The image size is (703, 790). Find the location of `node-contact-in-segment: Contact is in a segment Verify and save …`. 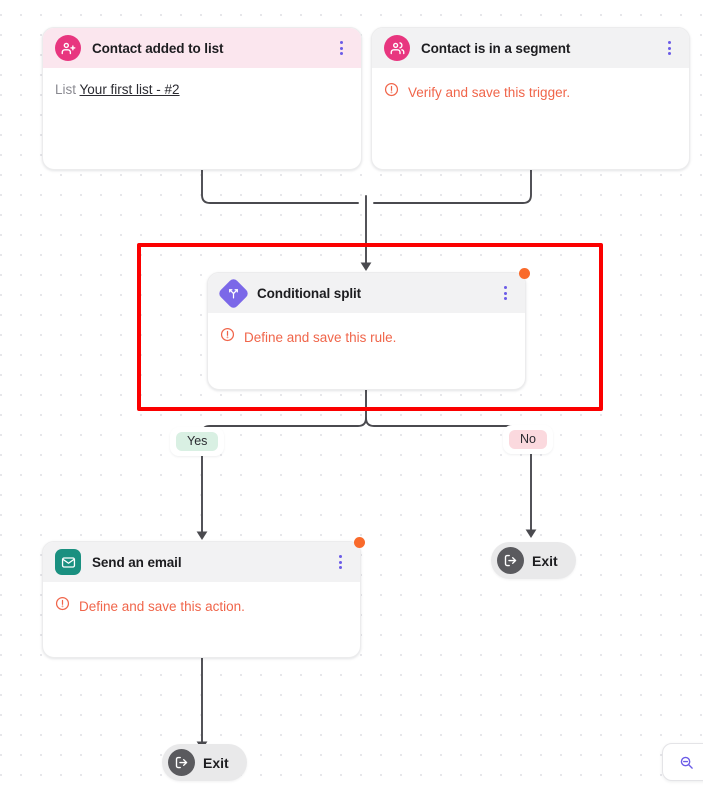

node-contact-in-segment: Contact is in a segment Verify and save … is located at coordinates (530, 98).